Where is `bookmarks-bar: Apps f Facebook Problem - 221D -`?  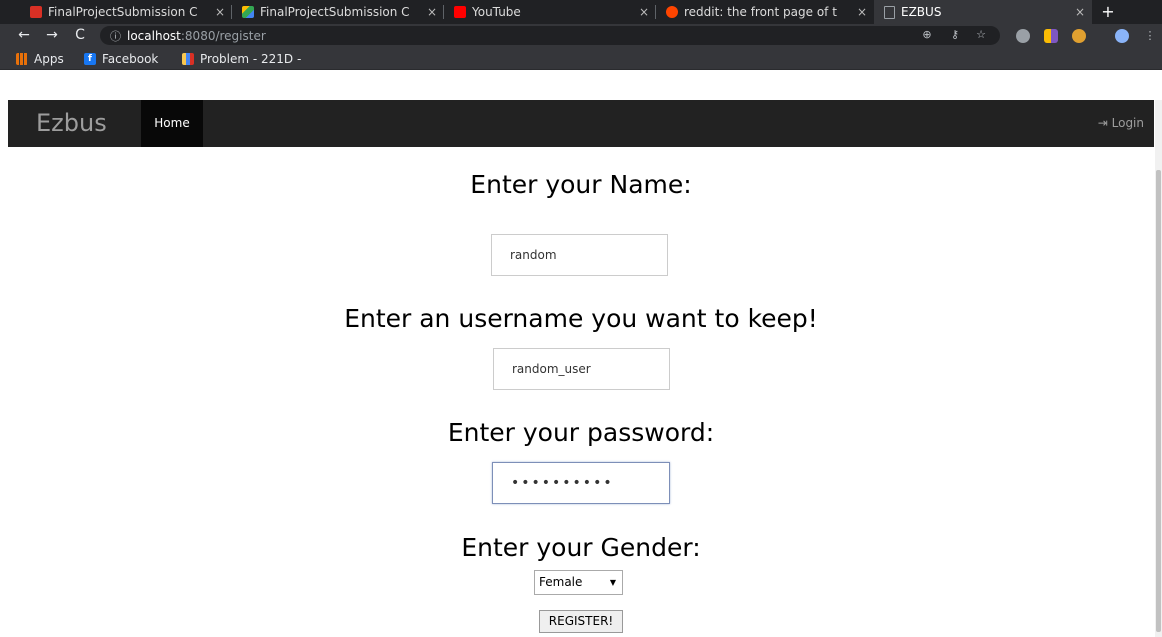
bookmarks-bar: Apps f Facebook Problem - 221D - is located at coordinates (581, 58).